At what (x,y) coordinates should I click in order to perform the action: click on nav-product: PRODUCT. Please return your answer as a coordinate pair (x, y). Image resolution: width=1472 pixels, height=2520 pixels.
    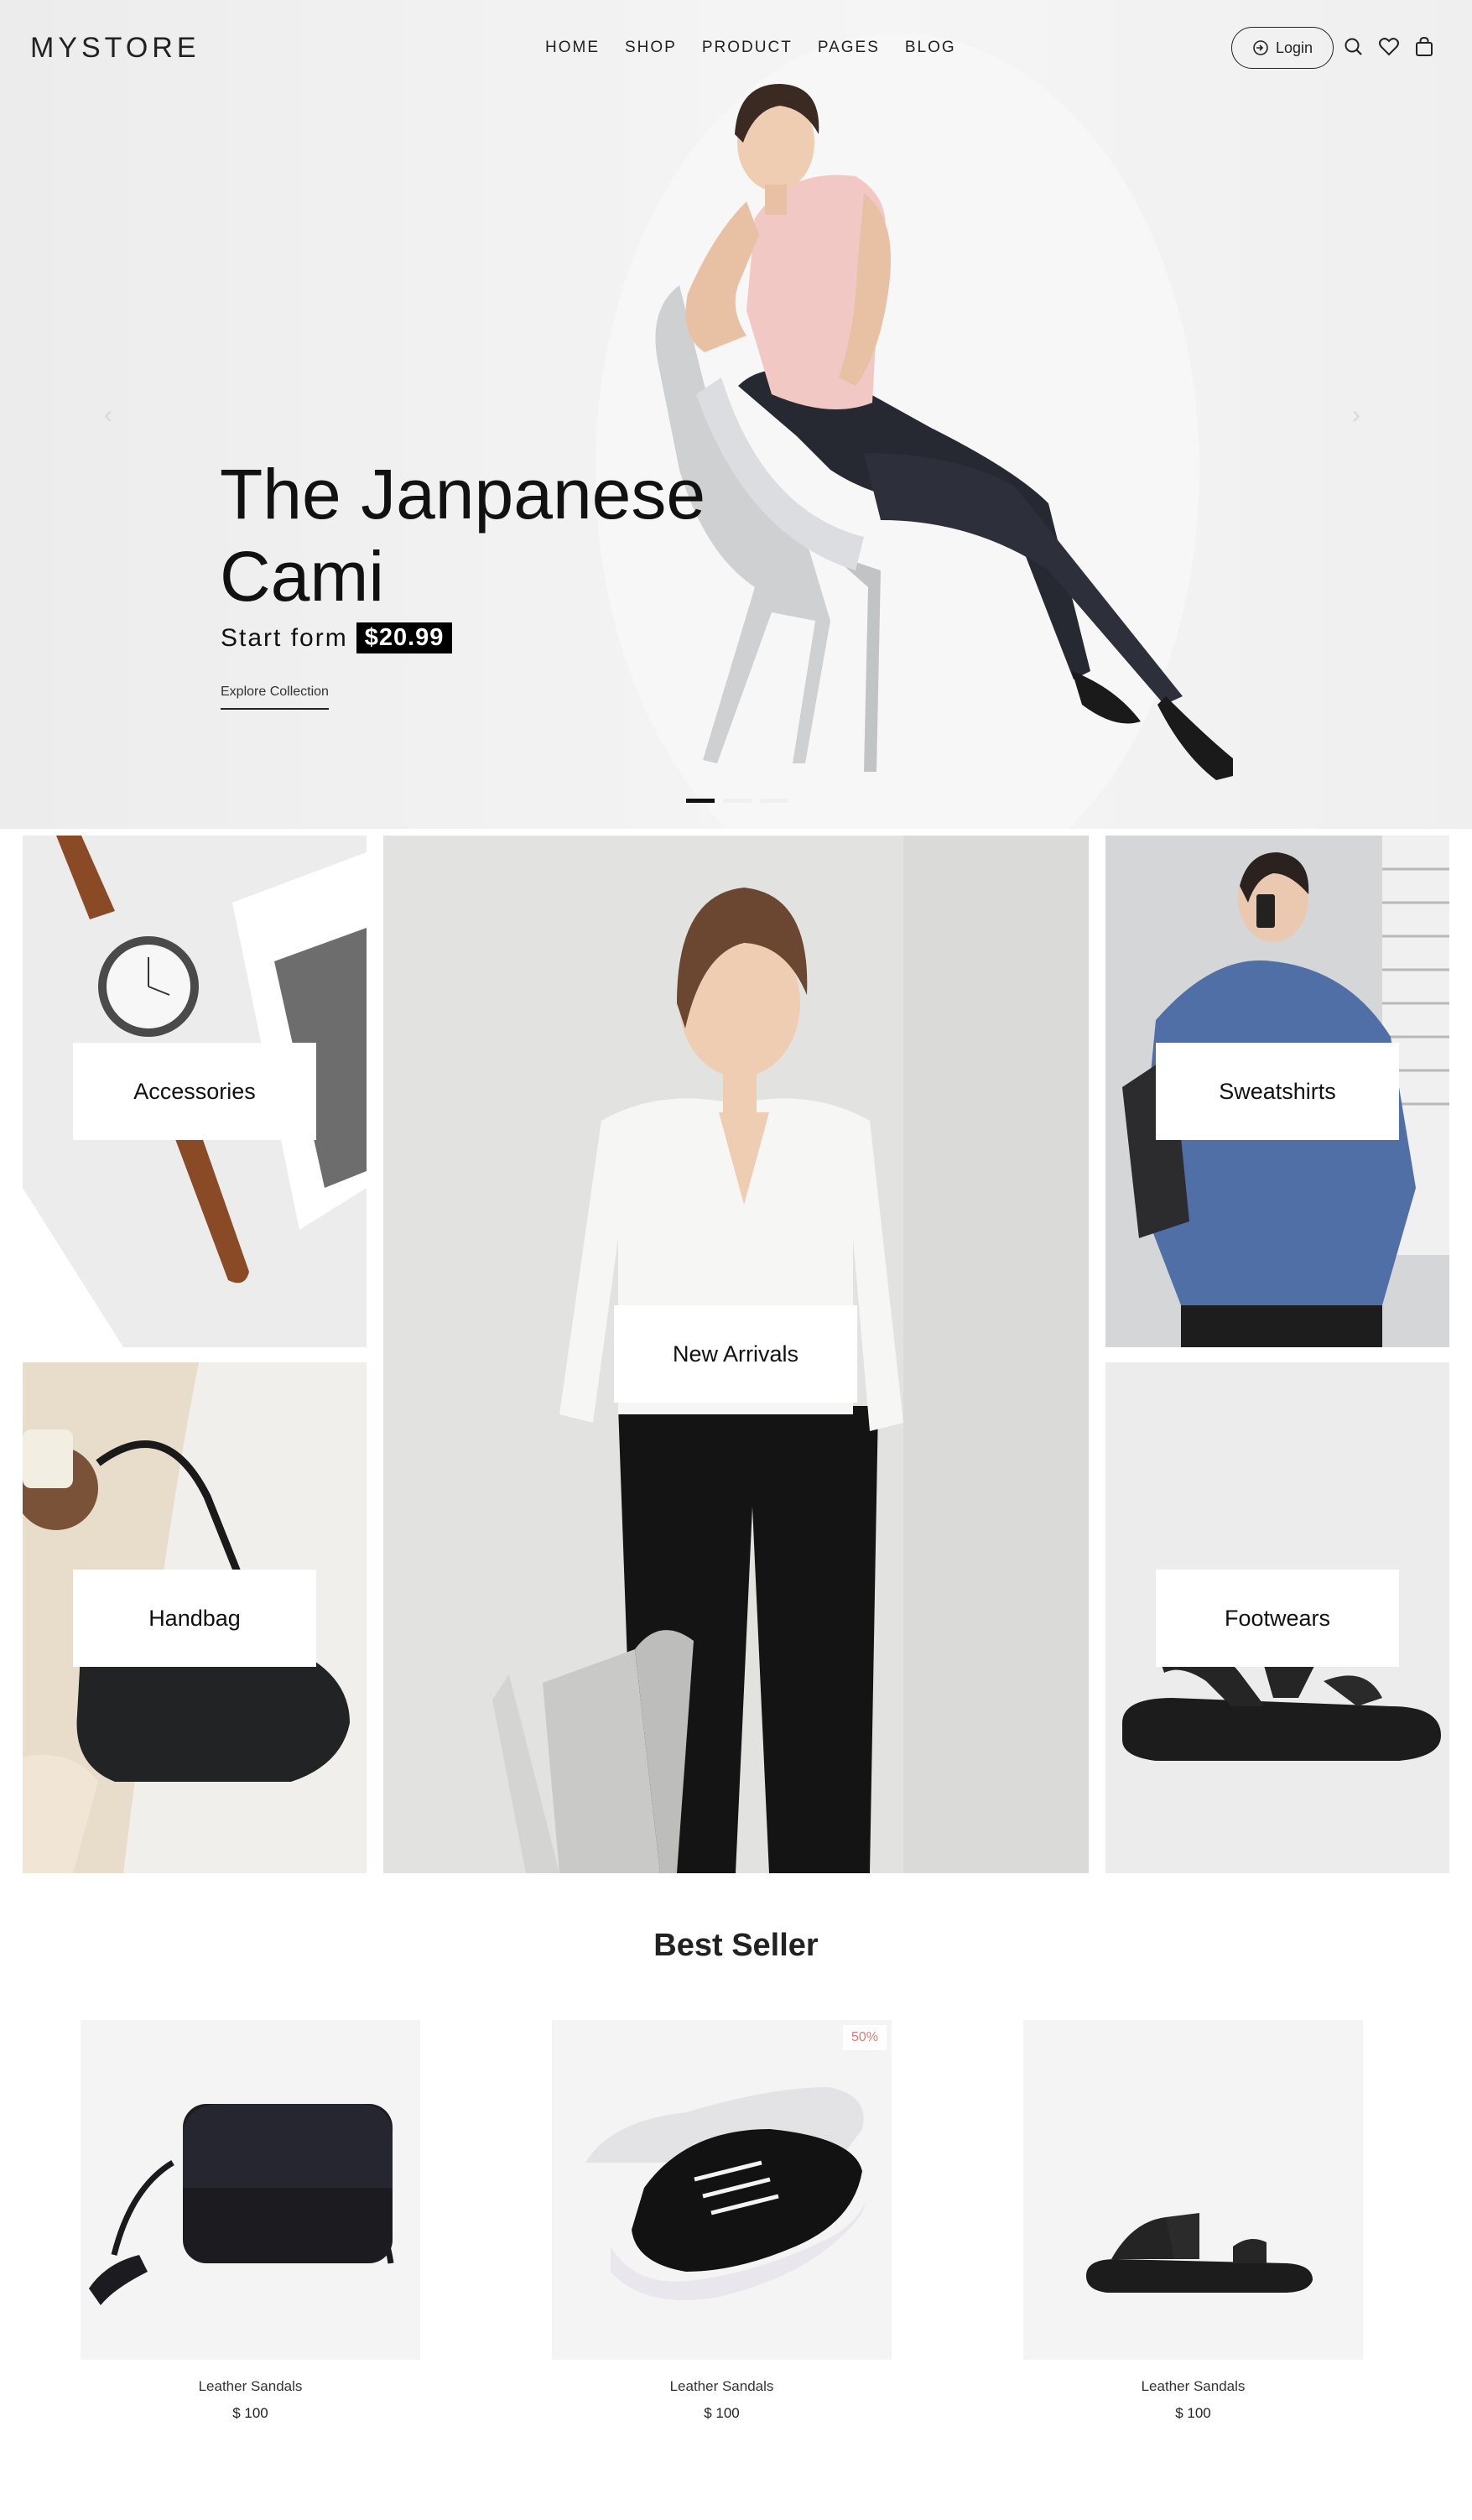
    Looking at the image, I should click on (747, 48).